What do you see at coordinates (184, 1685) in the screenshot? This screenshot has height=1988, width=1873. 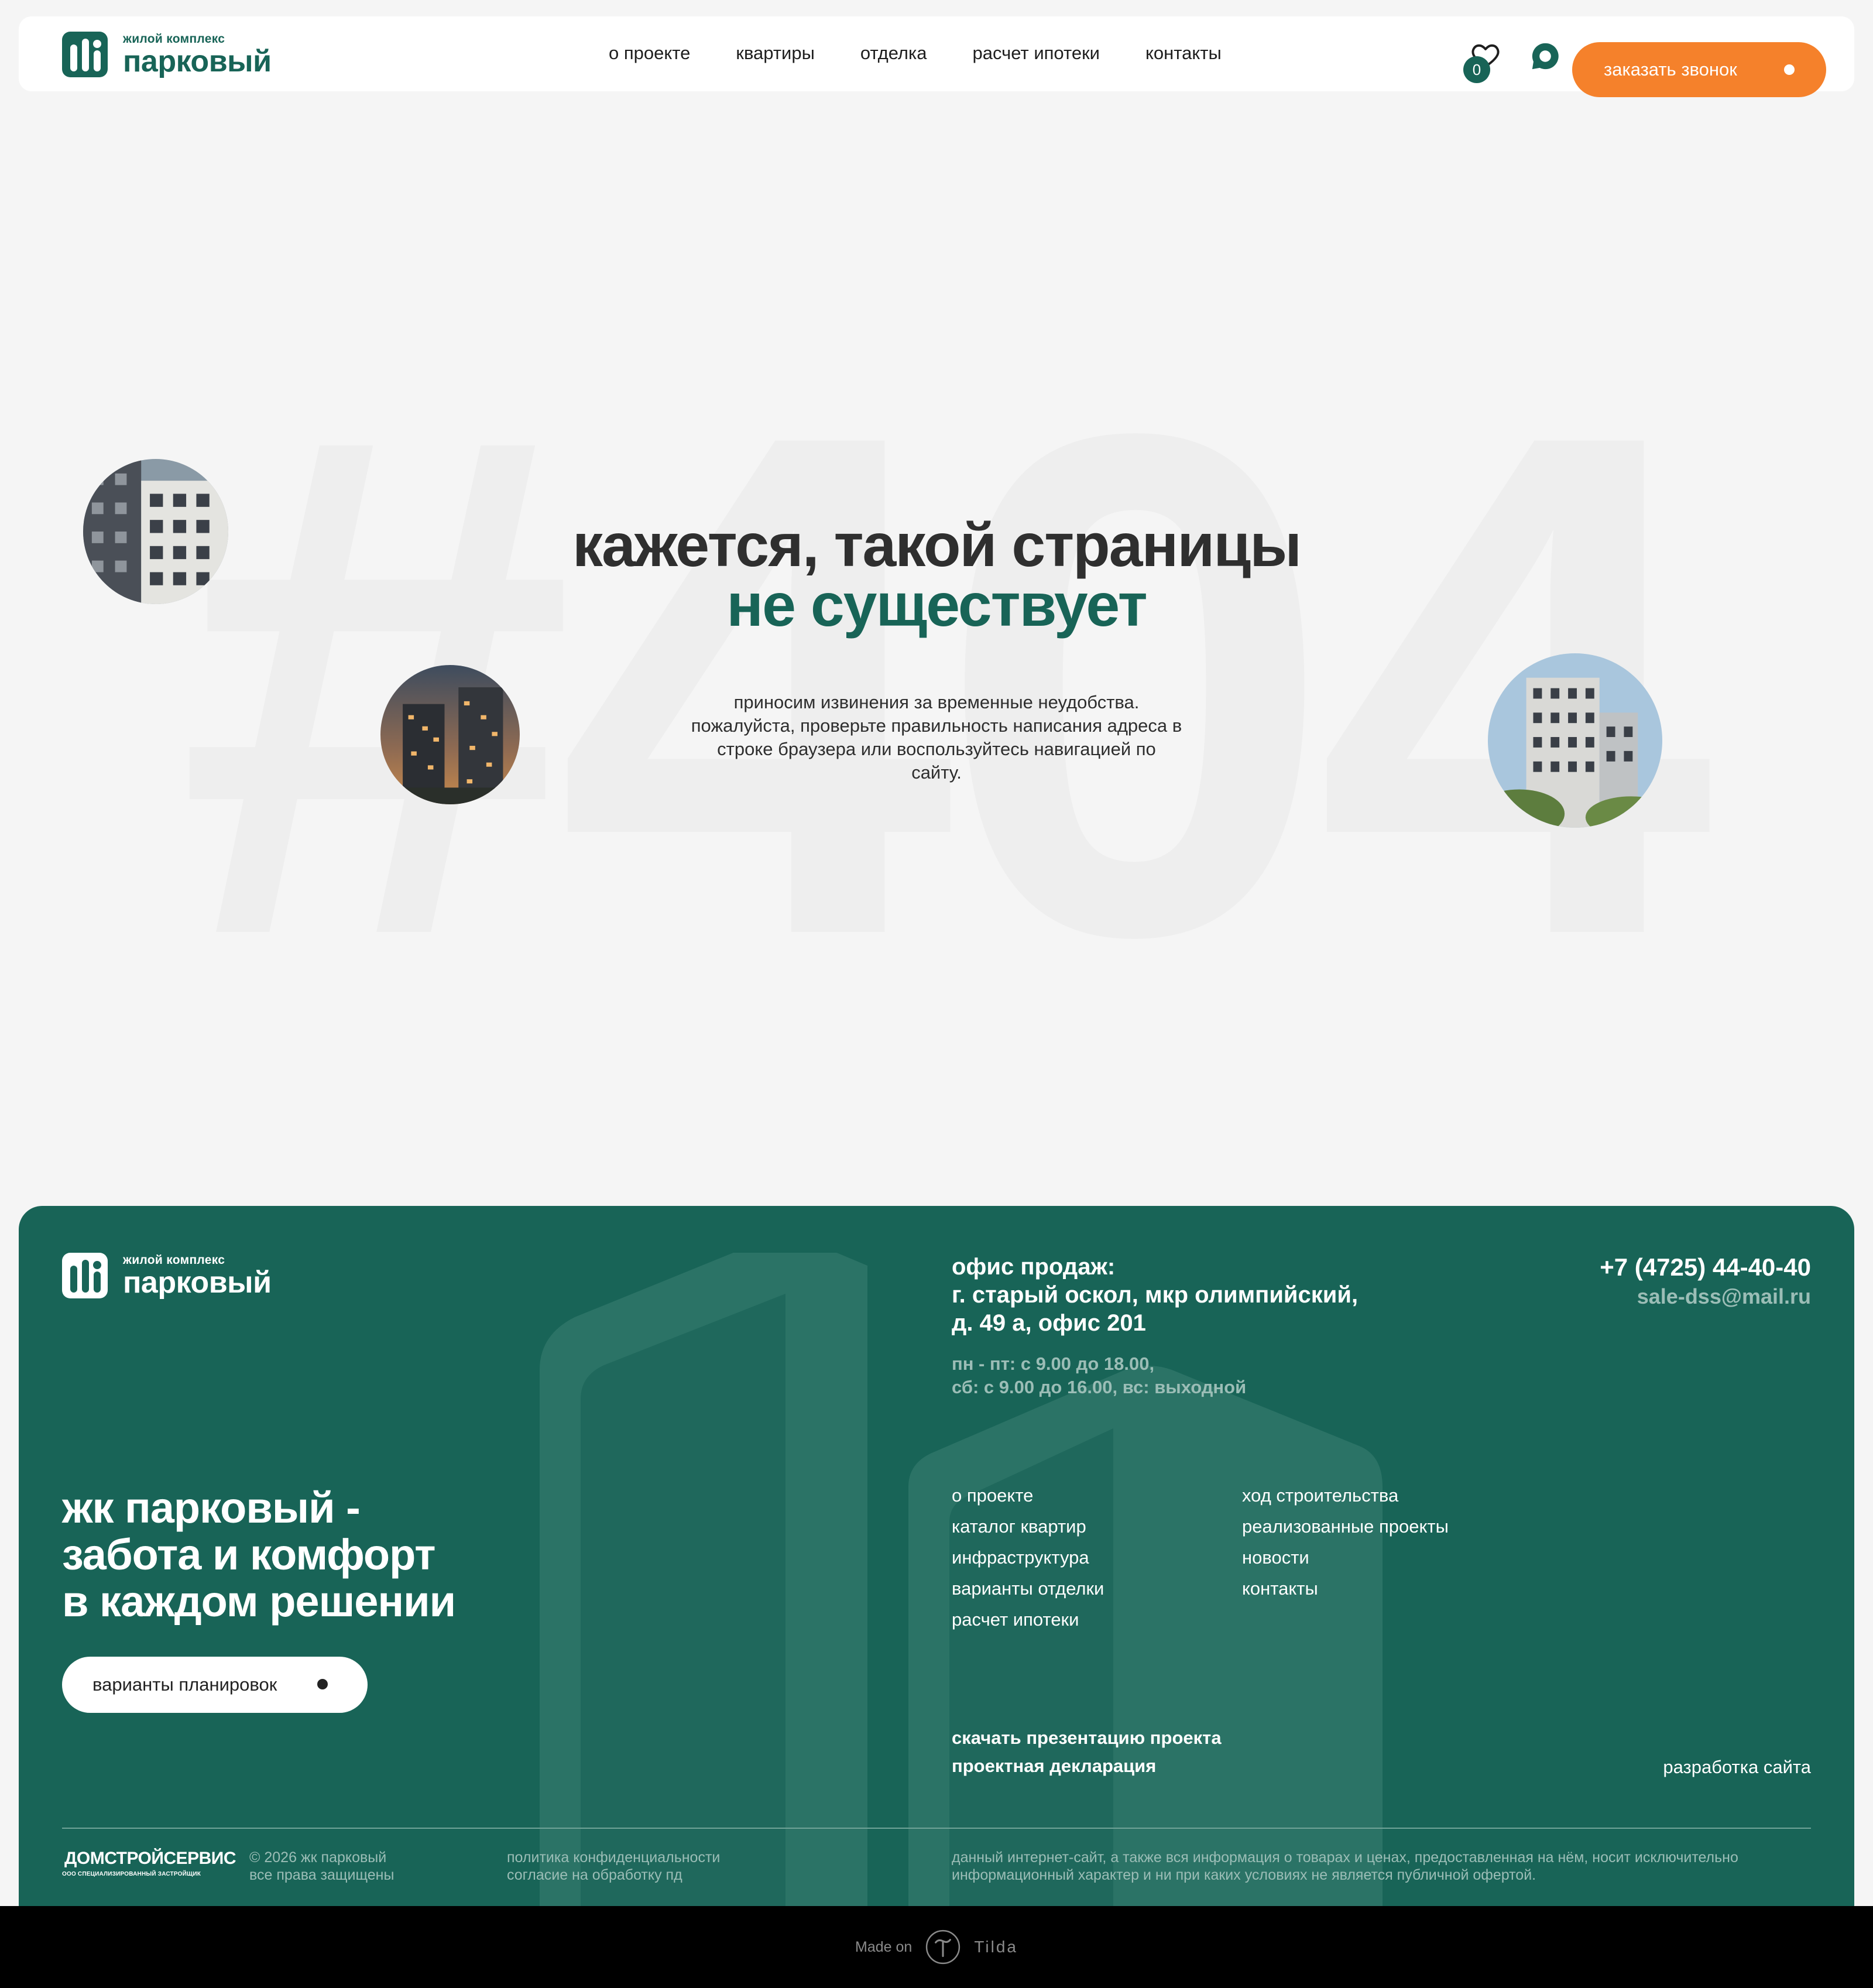 I see `floor-plans-label: варианты планировок` at bounding box center [184, 1685].